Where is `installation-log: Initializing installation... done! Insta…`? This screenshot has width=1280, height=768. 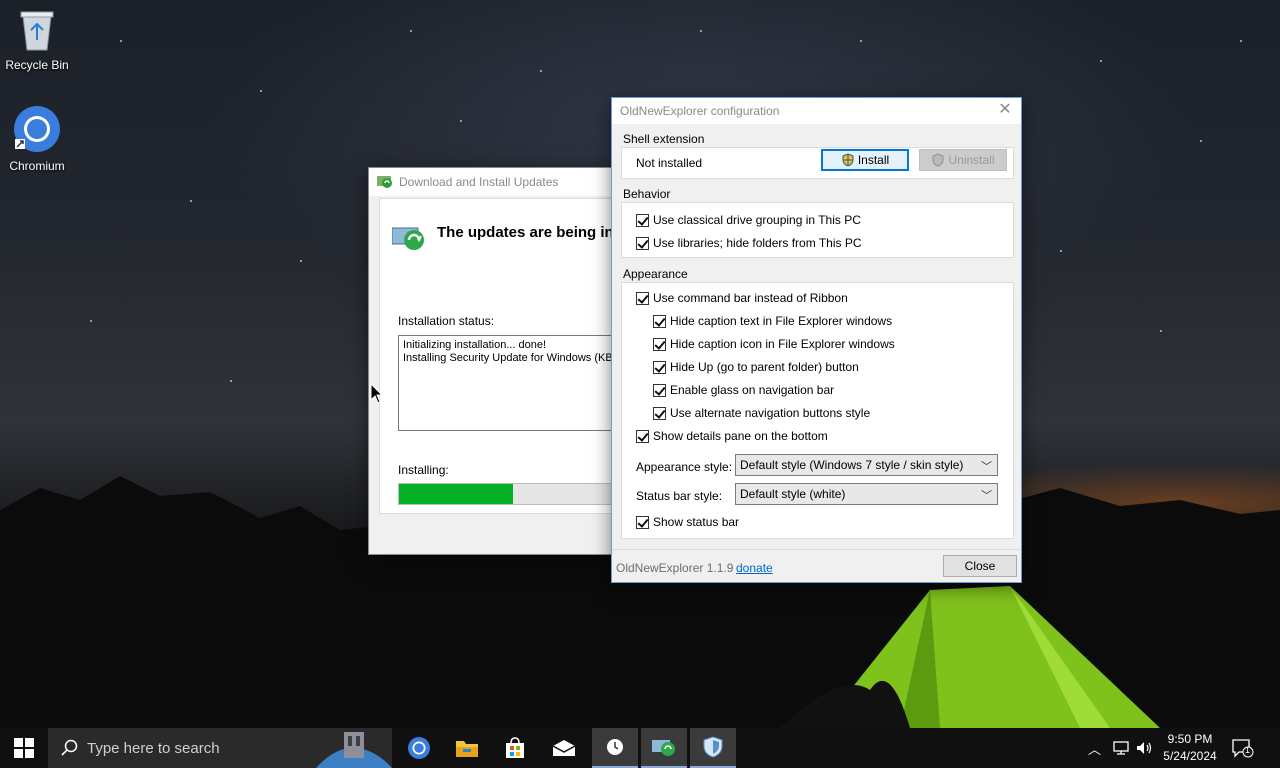 installation-log: Initializing installation... done! Insta… is located at coordinates (513, 383).